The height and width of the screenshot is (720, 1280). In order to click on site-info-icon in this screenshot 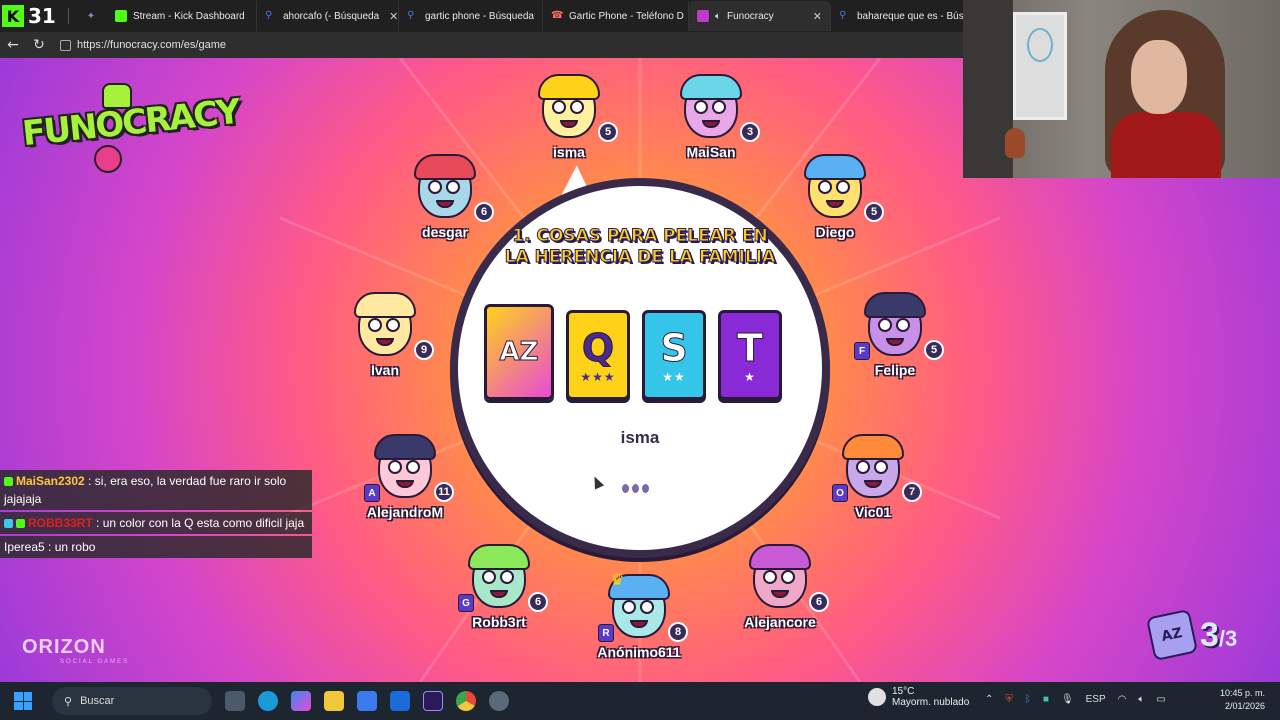, I will do `click(65, 45)`.